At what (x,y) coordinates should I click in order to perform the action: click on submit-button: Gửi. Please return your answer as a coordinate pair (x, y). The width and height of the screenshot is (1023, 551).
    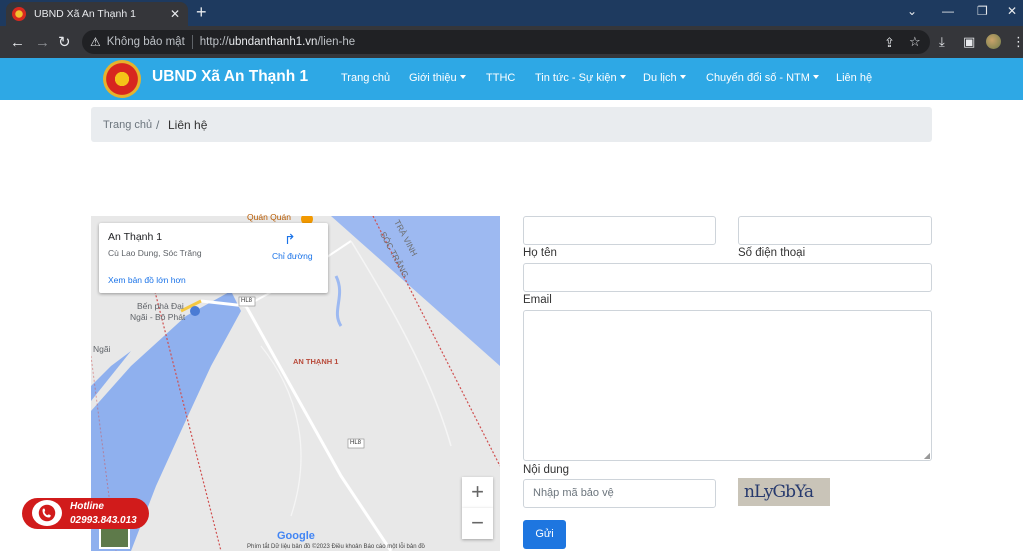
    Looking at the image, I should click on (544, 534).